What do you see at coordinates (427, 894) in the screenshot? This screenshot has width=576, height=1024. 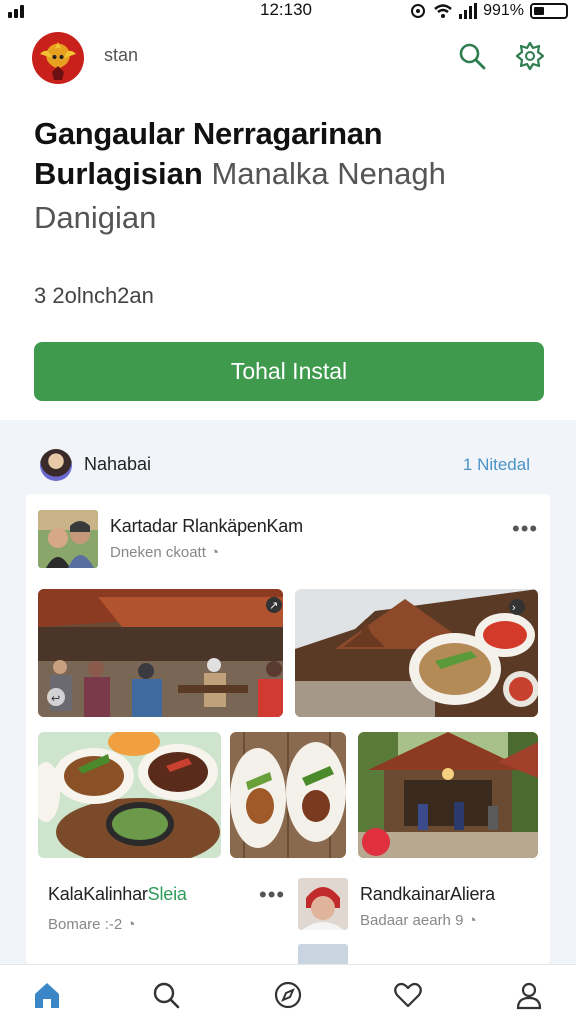 I see `item-title: RandkainarAliera` at bounding box center [427, 894].